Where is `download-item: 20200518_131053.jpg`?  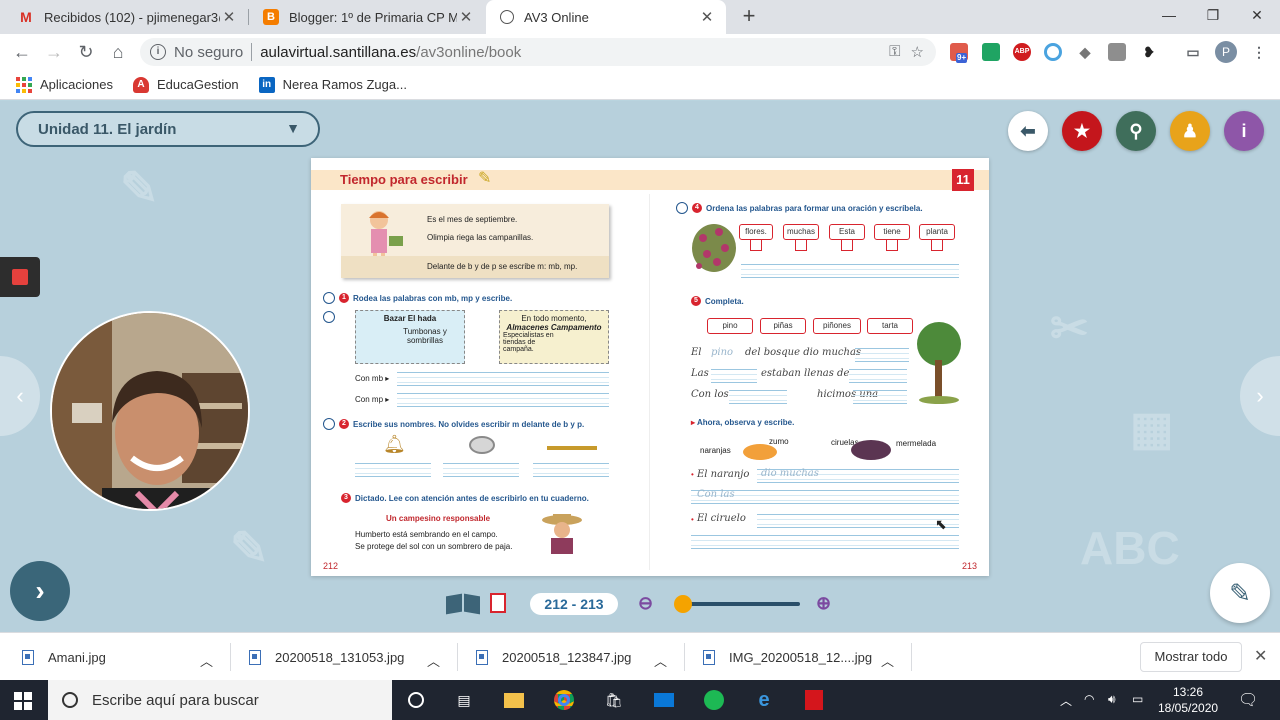 download-item: 20200518_131053.jpg is located at coordinates (326, 657).